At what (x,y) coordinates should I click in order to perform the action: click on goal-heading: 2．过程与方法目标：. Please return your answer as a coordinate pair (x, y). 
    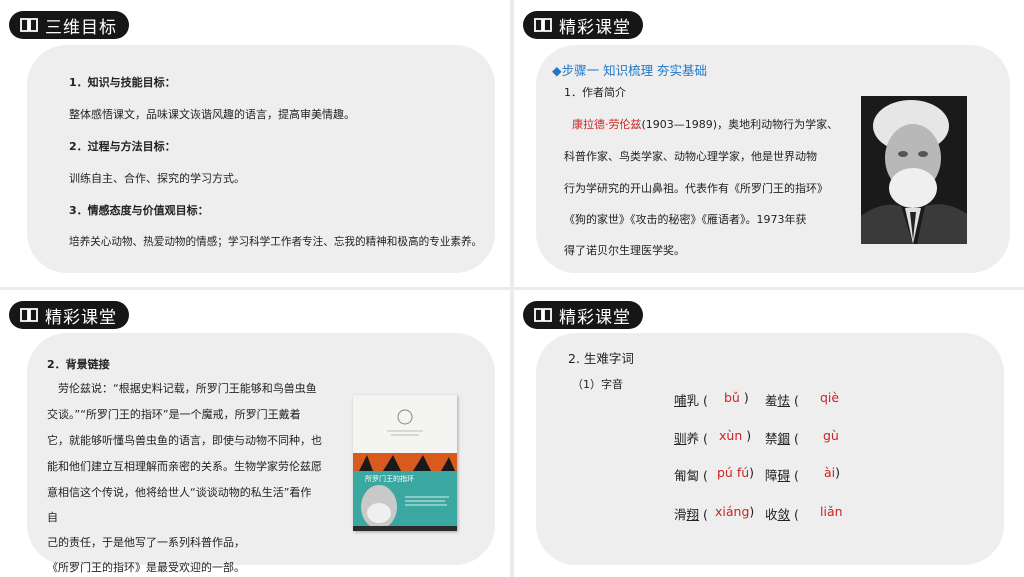
    Looking at the image, I should click on (122, 146).